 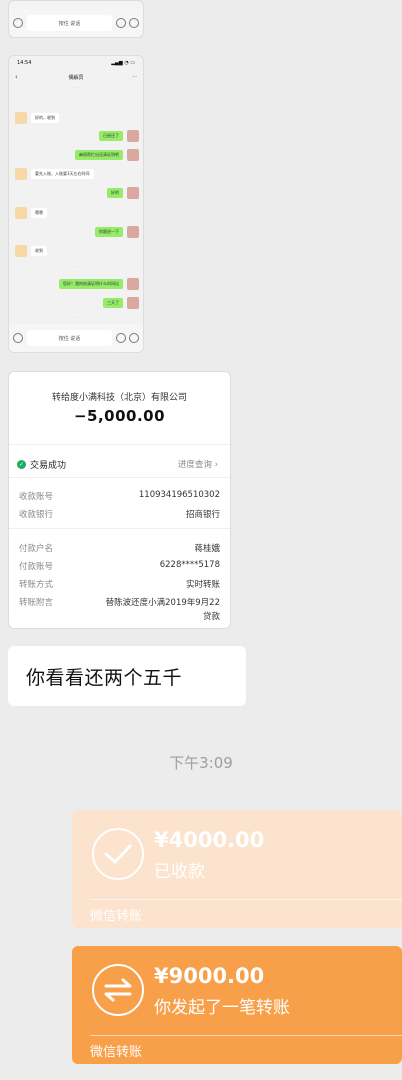 What do you see at coordinates (197, 465) in the screenshot?
I see `progress-query-link: 进度查询 ›` at bounding box center [197, 465].